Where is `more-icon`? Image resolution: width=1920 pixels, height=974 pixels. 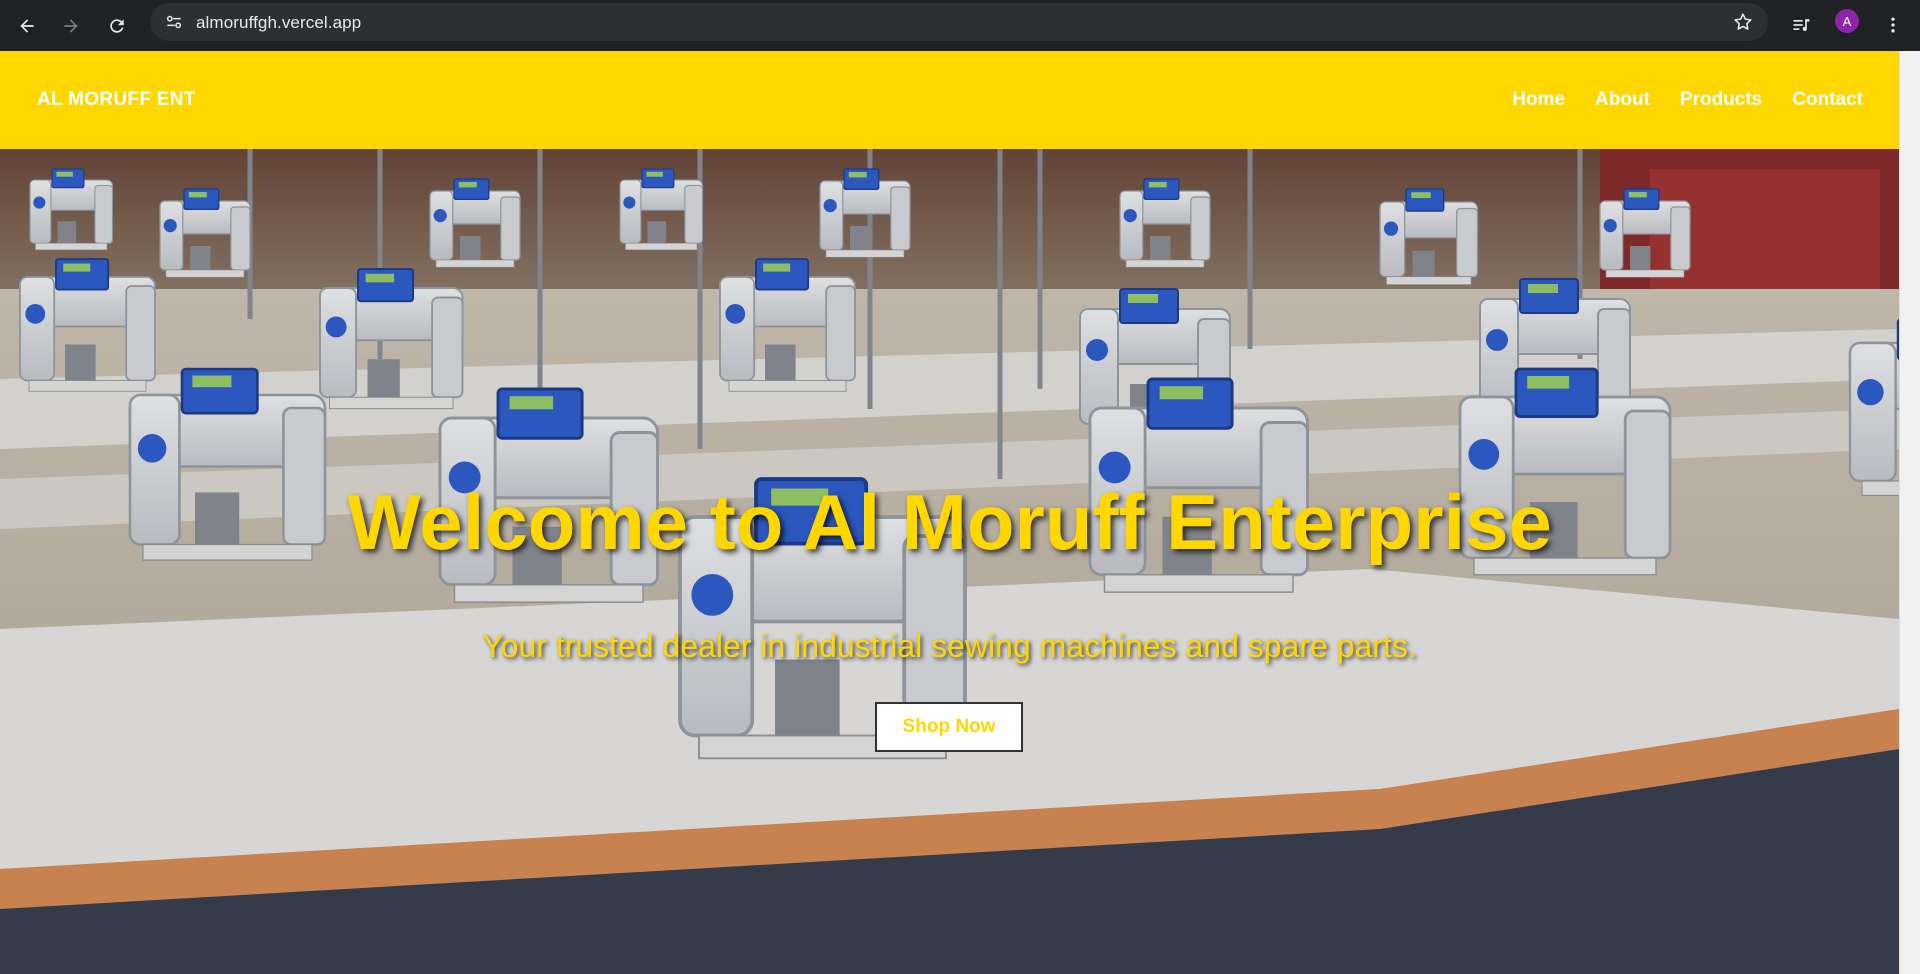 more-icon is located at coordinates (1893, 25).